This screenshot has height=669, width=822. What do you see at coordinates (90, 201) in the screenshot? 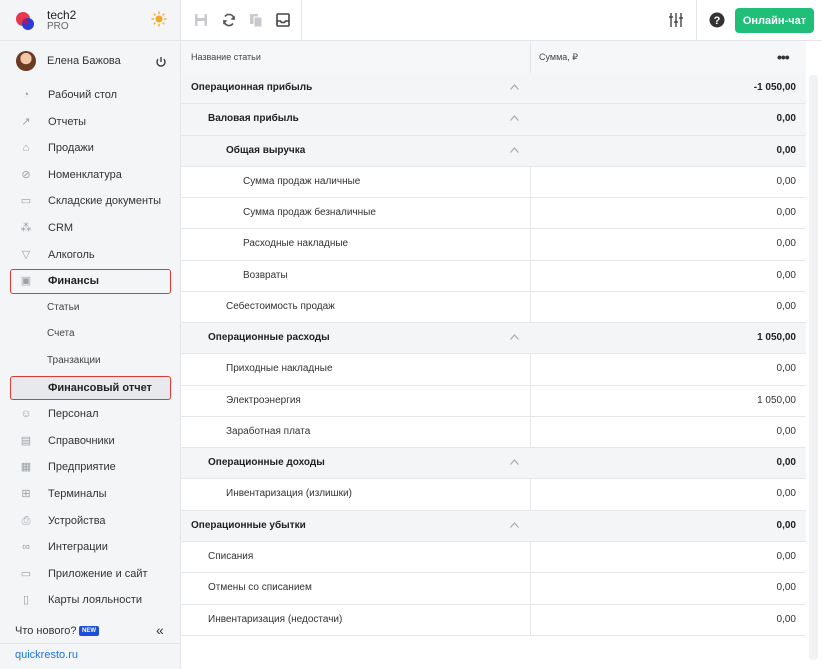
I see `sidebar-item-warehouse-docs: ▭ Складские документы` at bounding box center [90, 201].